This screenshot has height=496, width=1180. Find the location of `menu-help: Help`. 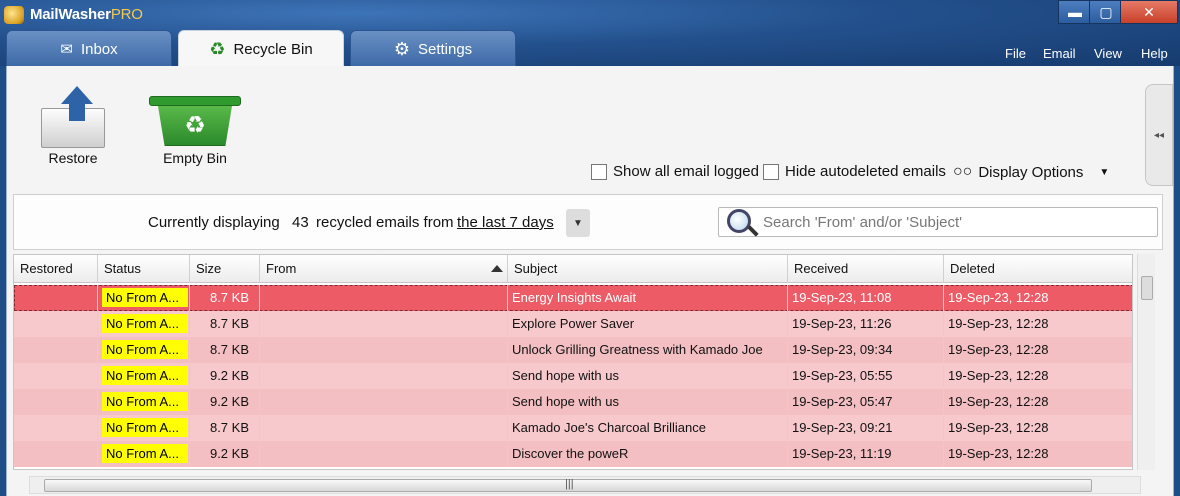

menu-help: Help is located at coordinates (1154, 53).